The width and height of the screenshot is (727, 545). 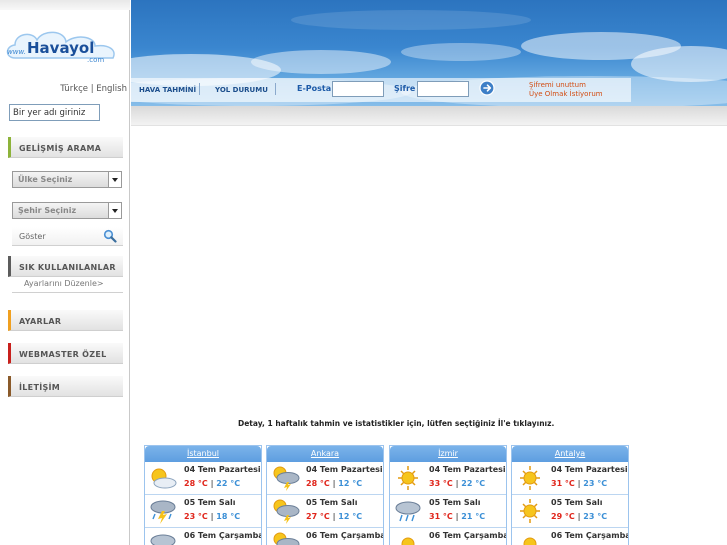 I want to click on low-temp: 18 °C, so click(x=228, y=516).